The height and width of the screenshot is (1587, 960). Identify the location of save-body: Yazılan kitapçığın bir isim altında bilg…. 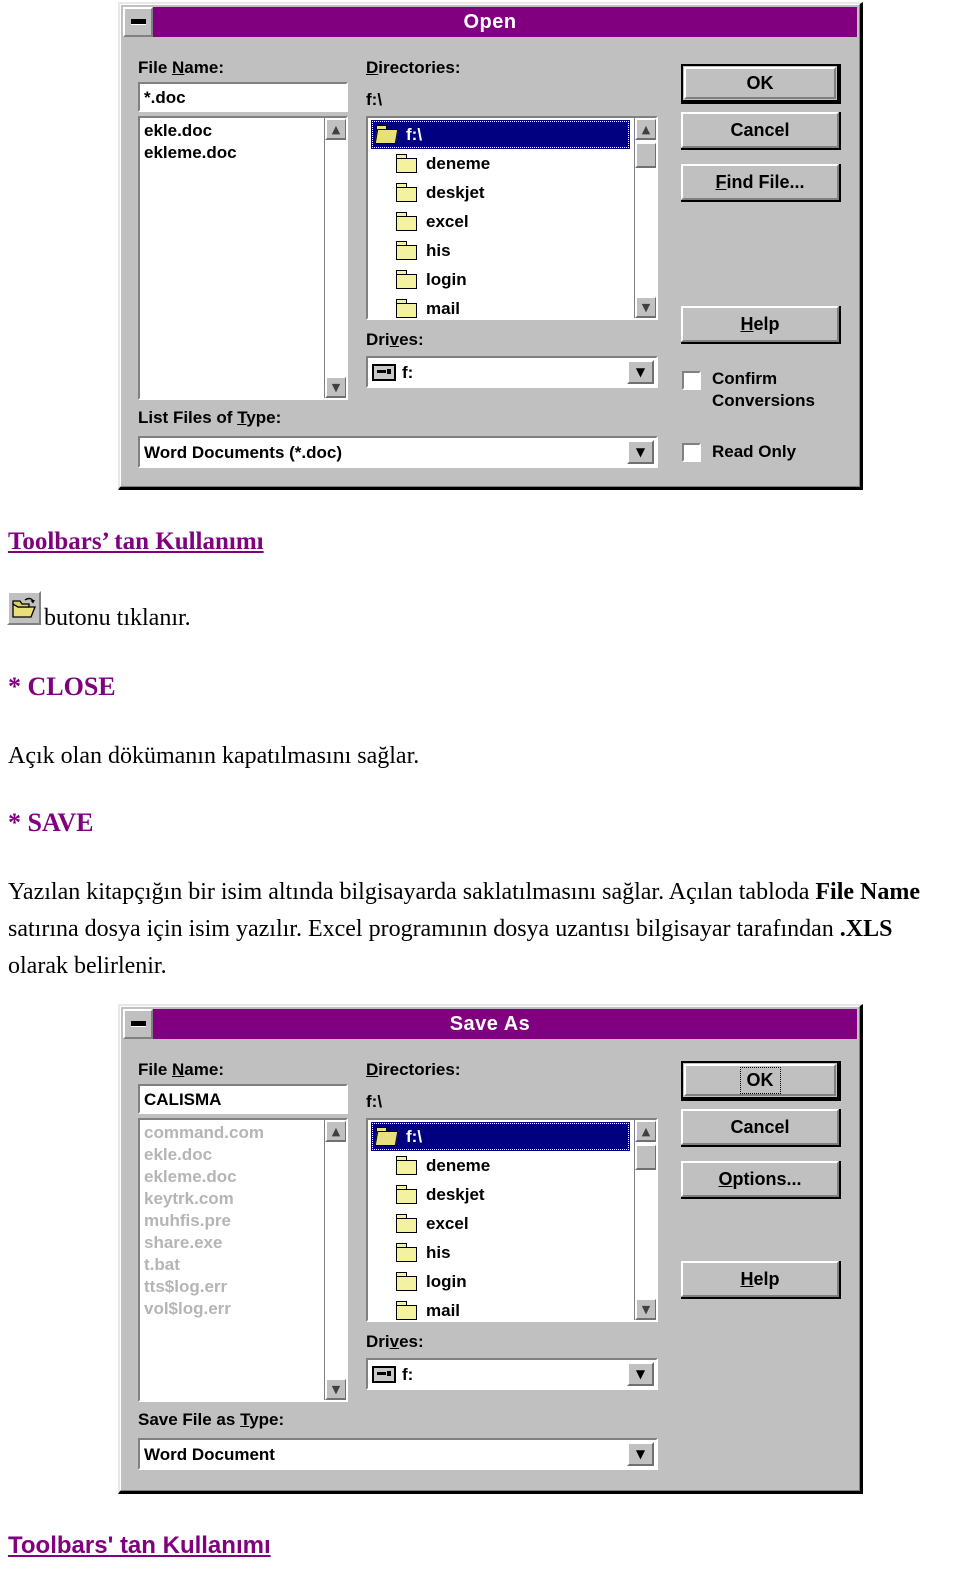
(480, 929).